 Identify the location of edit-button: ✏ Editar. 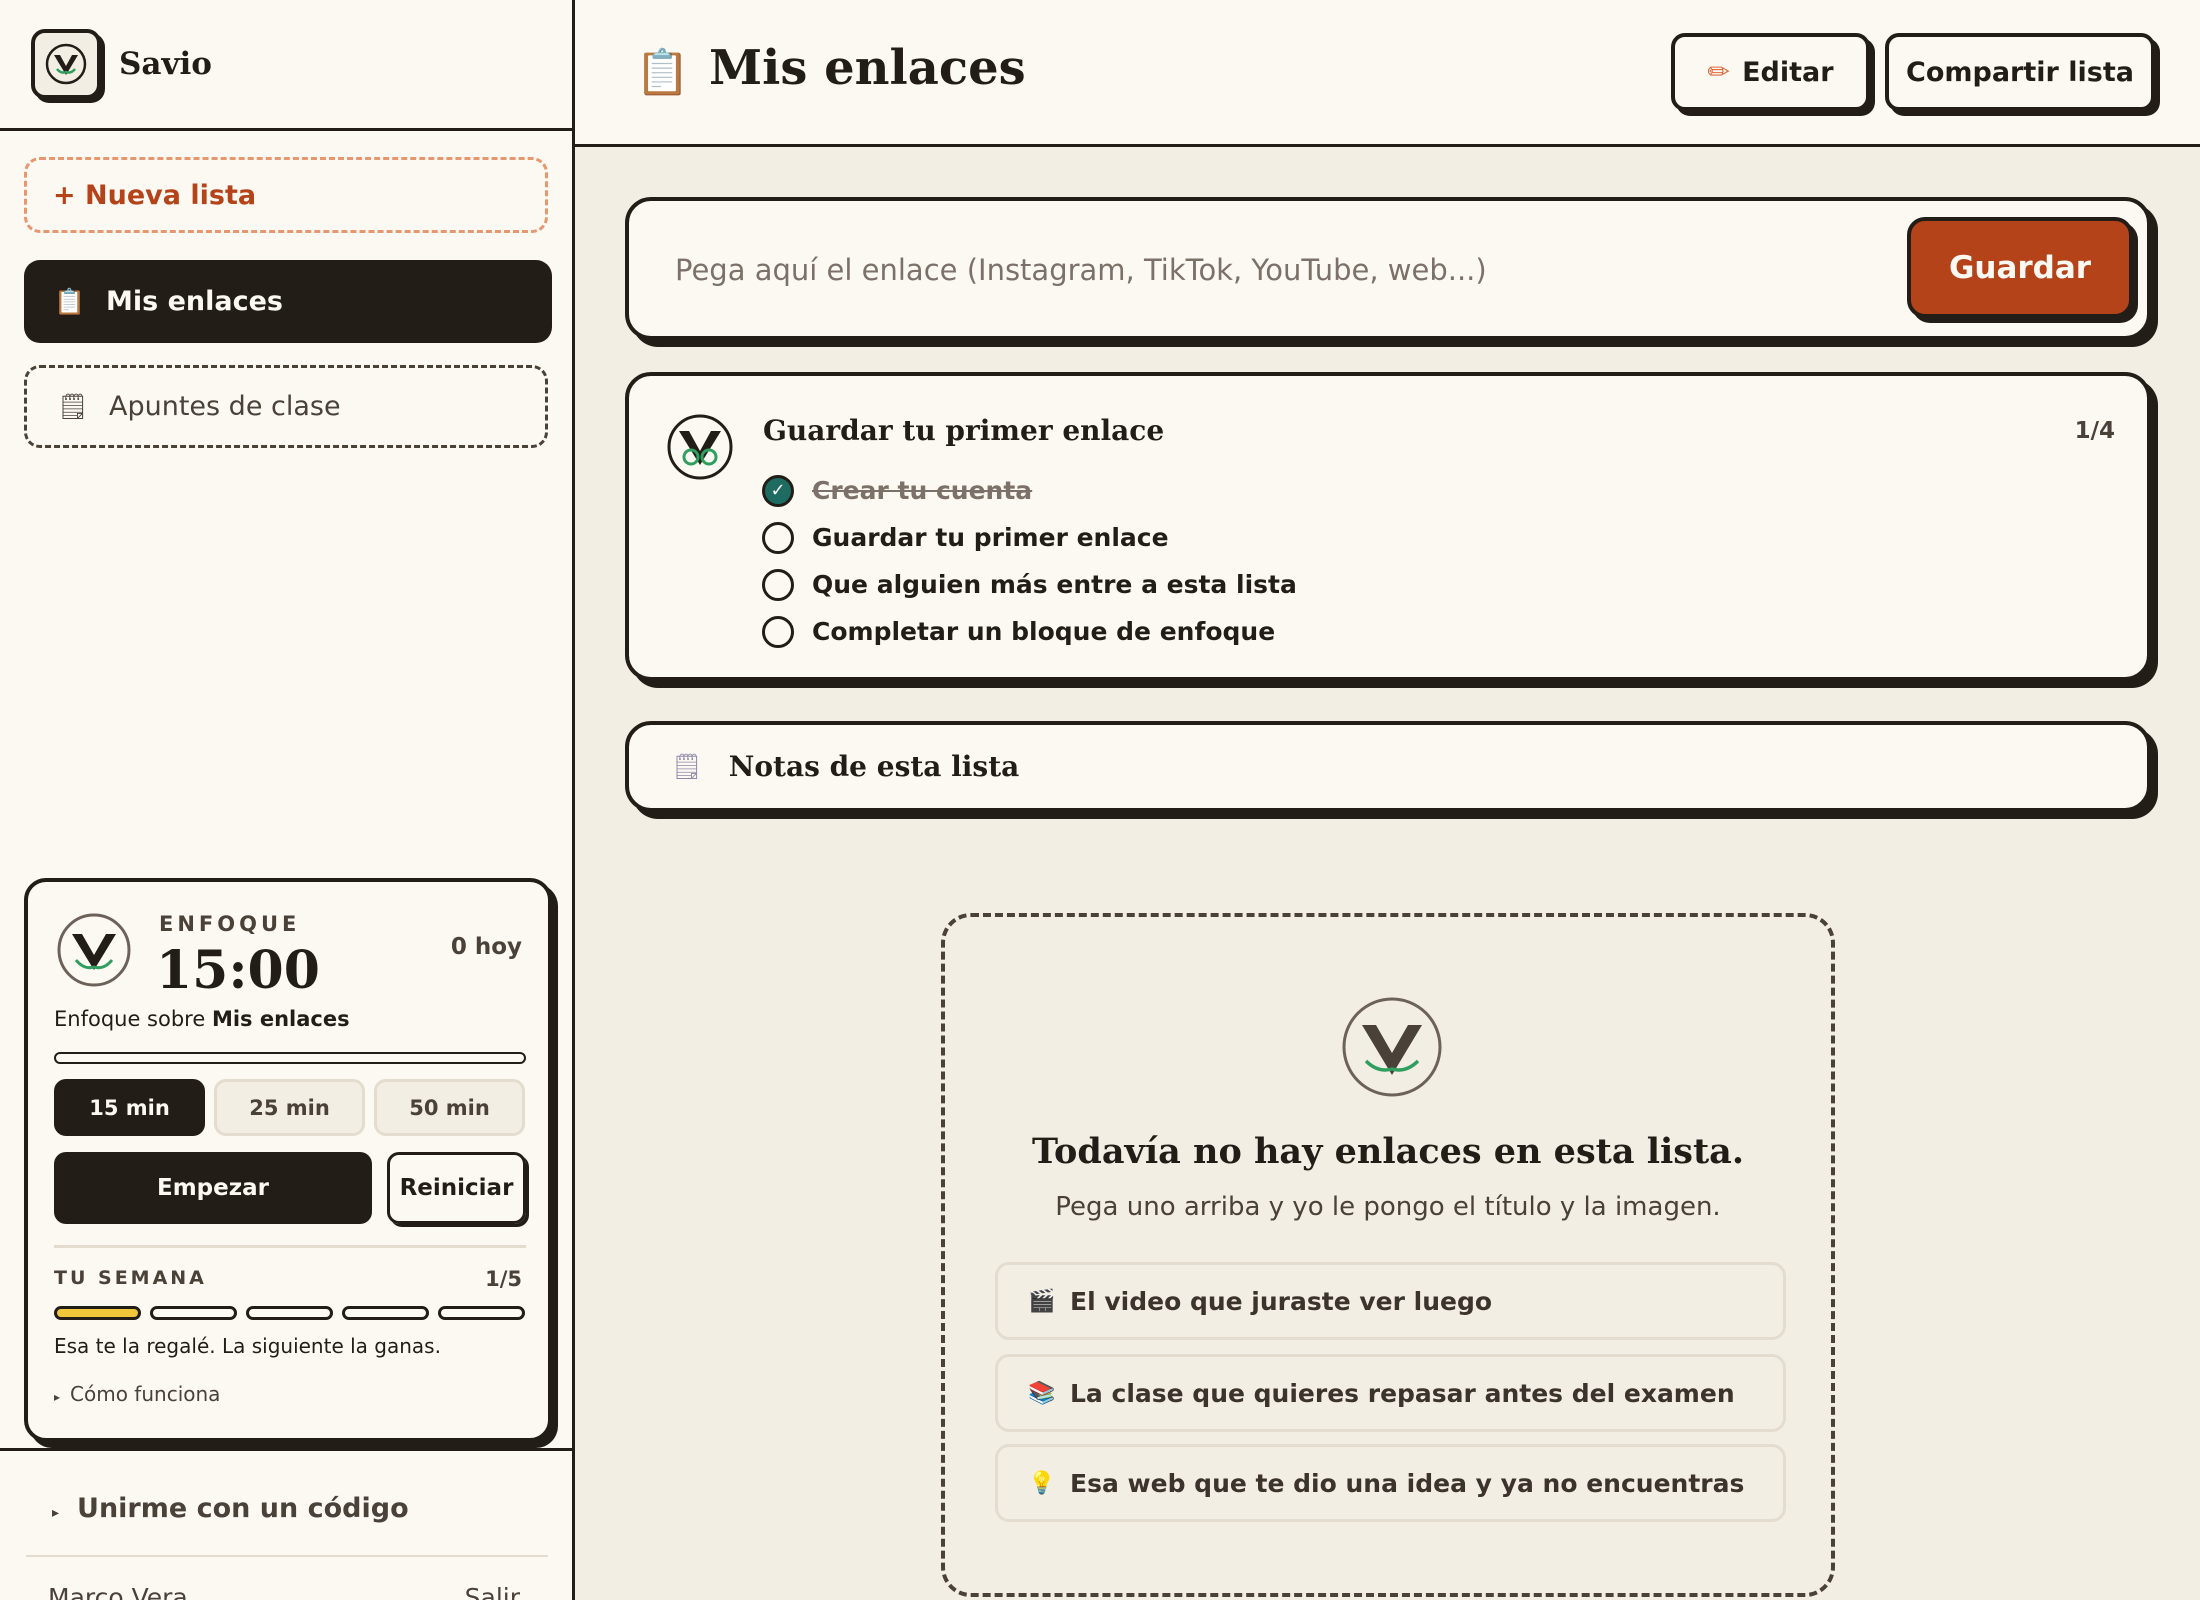
(1770, 72).